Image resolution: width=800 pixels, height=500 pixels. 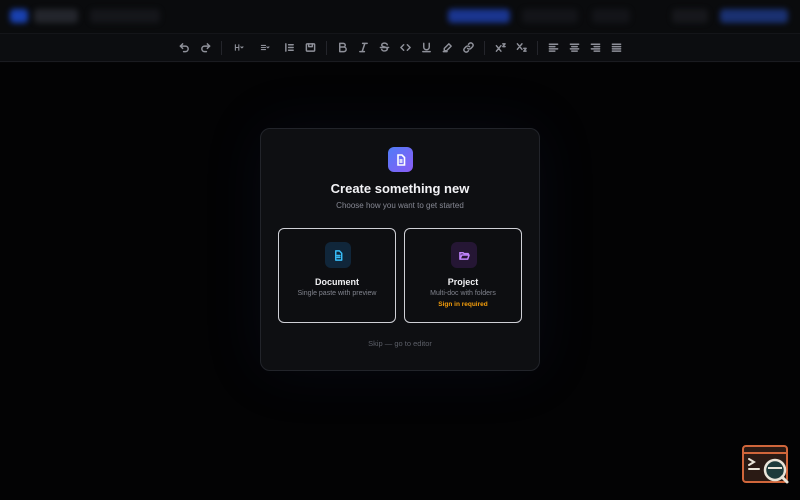 I want to click on nav-blurred, so click(x=125, y=16).